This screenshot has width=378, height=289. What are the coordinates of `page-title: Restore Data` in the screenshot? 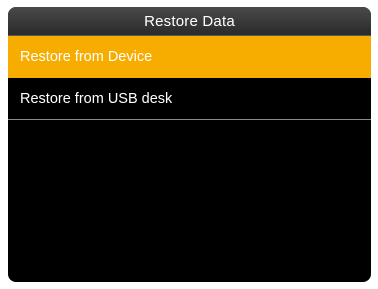 It's located at (189, 21).